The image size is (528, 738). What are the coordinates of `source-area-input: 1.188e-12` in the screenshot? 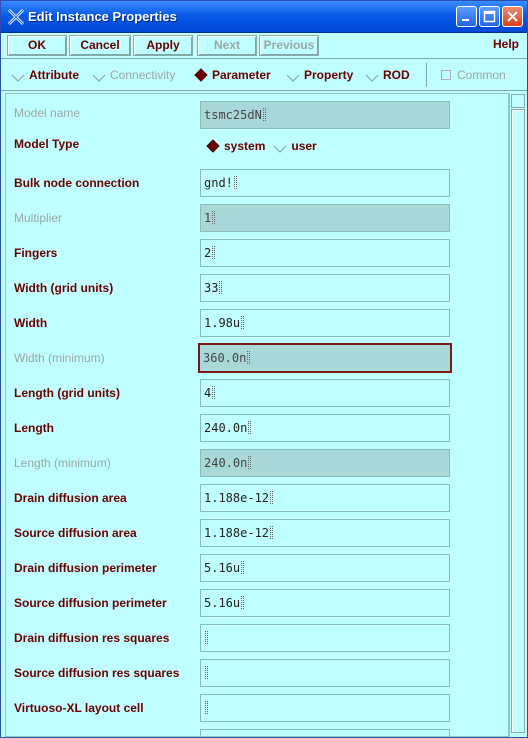 It's located at (325, 533).